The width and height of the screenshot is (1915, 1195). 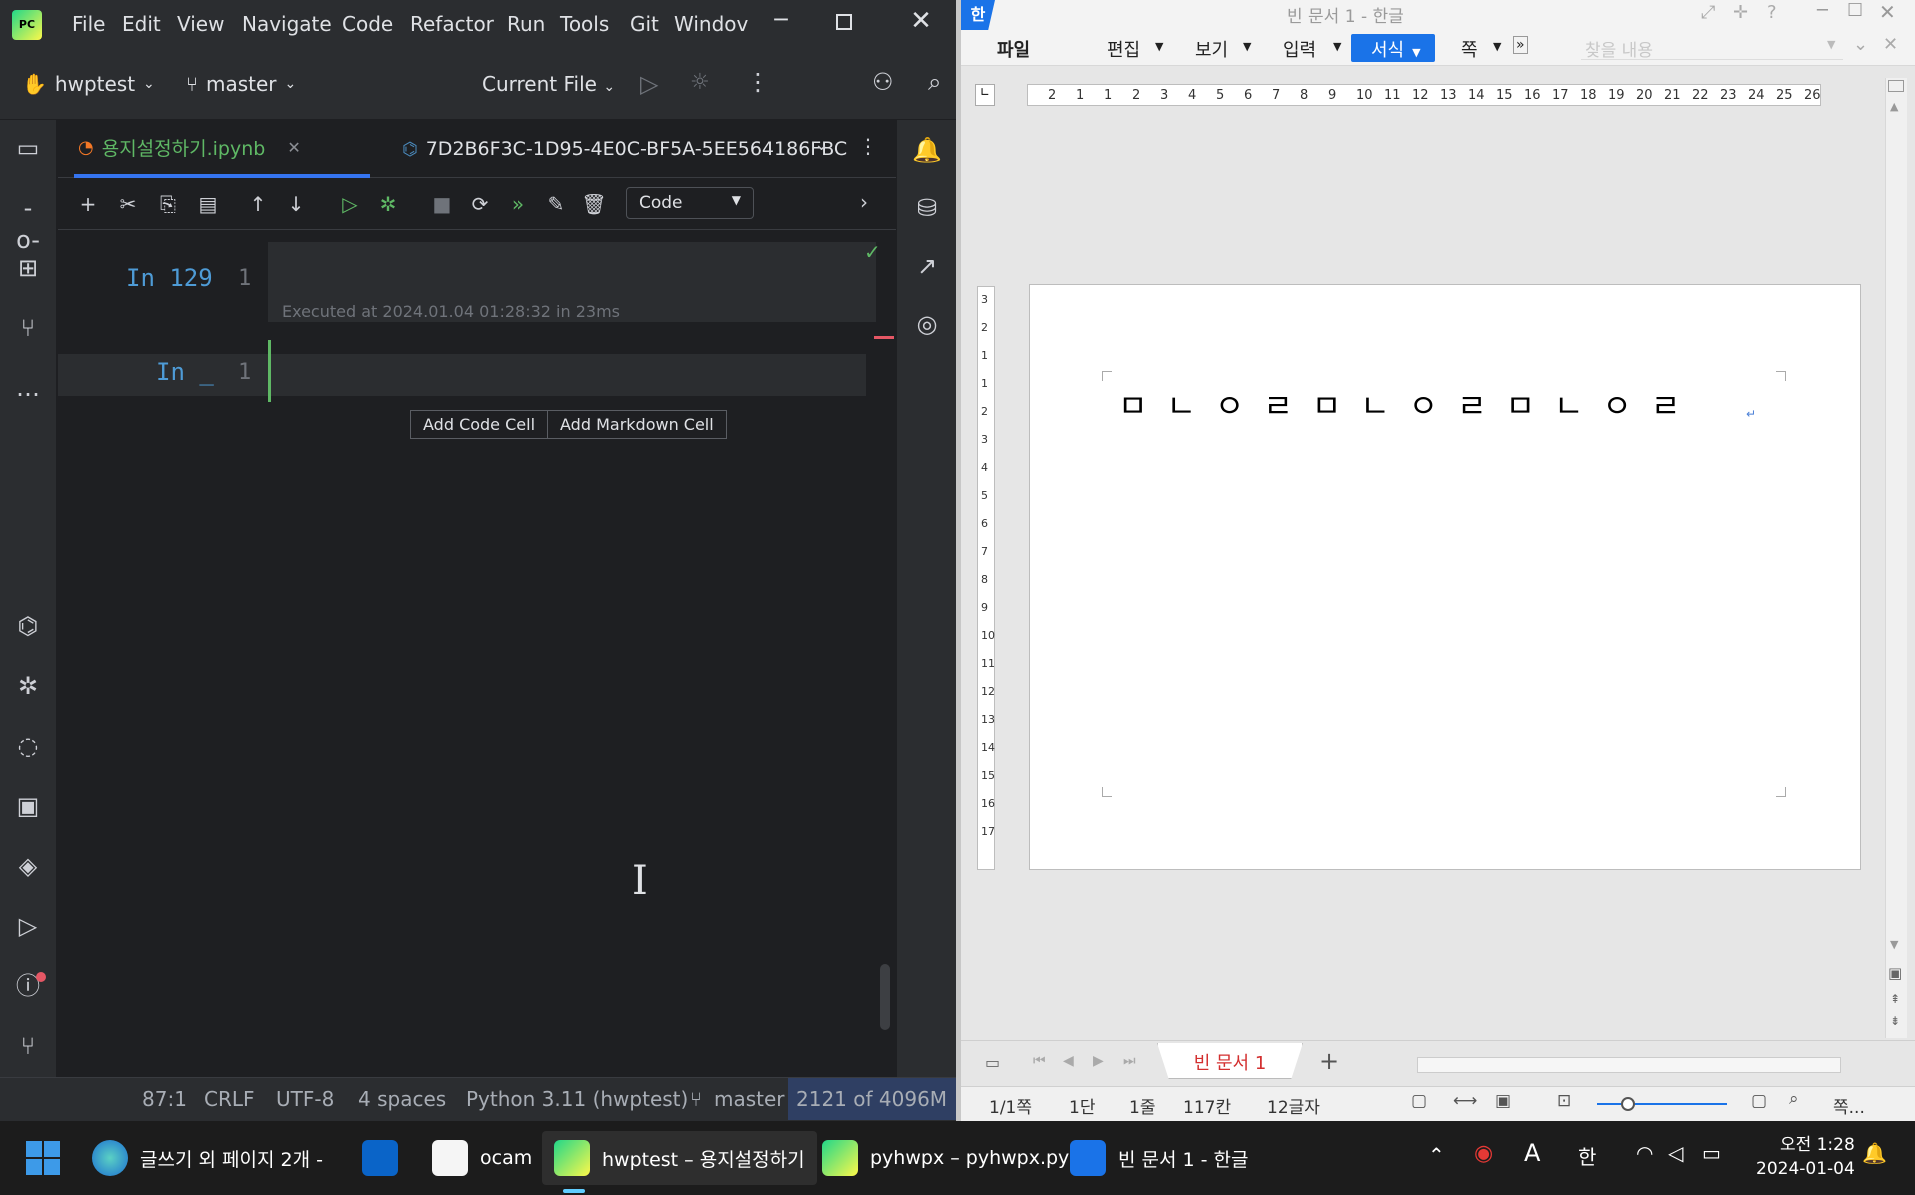 What do you see at coordinates (1740, 12) in the screenshot?
I see `split-icon: ✛` at bounding box center [1740, 12].